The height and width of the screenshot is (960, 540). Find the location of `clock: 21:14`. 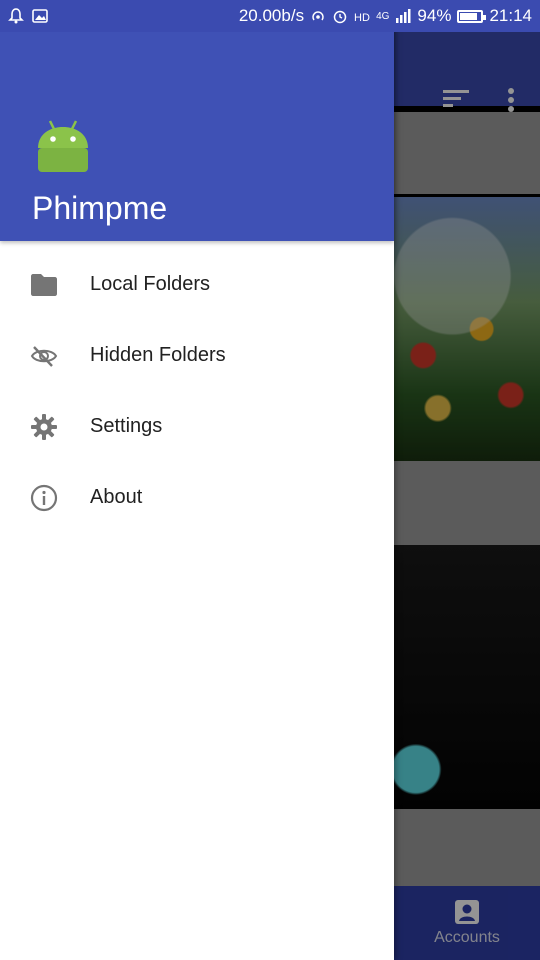

clock: 21:14 is located at coordinates (510, 15).